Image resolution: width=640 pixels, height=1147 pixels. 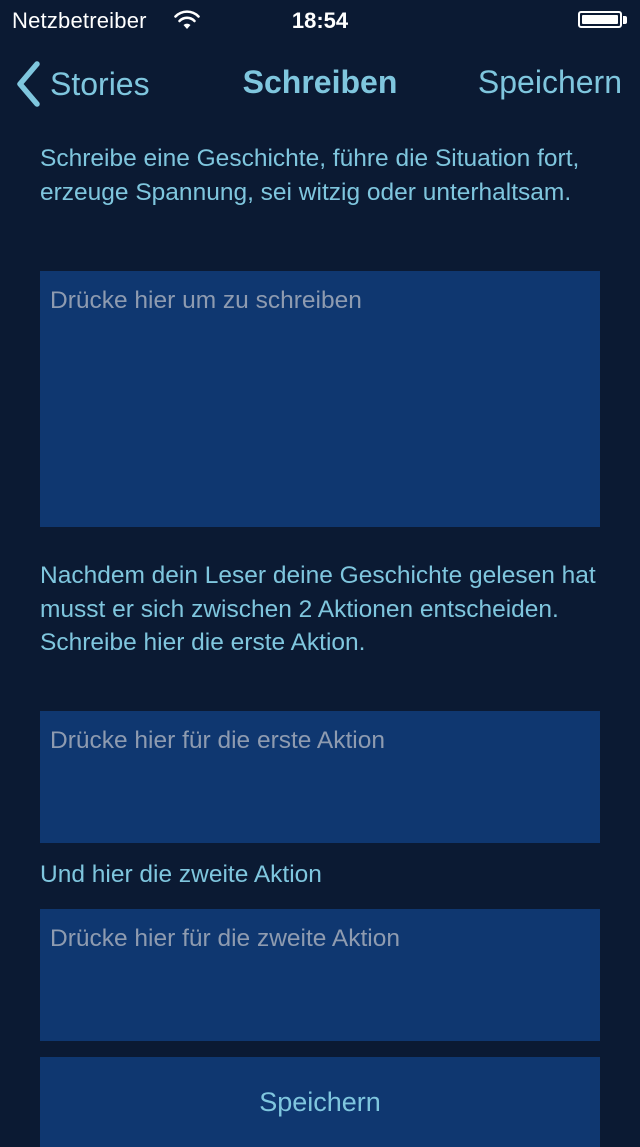 What do you see at coordinates (28, 84) in the screenshot?
I see `chevron-left-icon` at bounding box center [28, 84].